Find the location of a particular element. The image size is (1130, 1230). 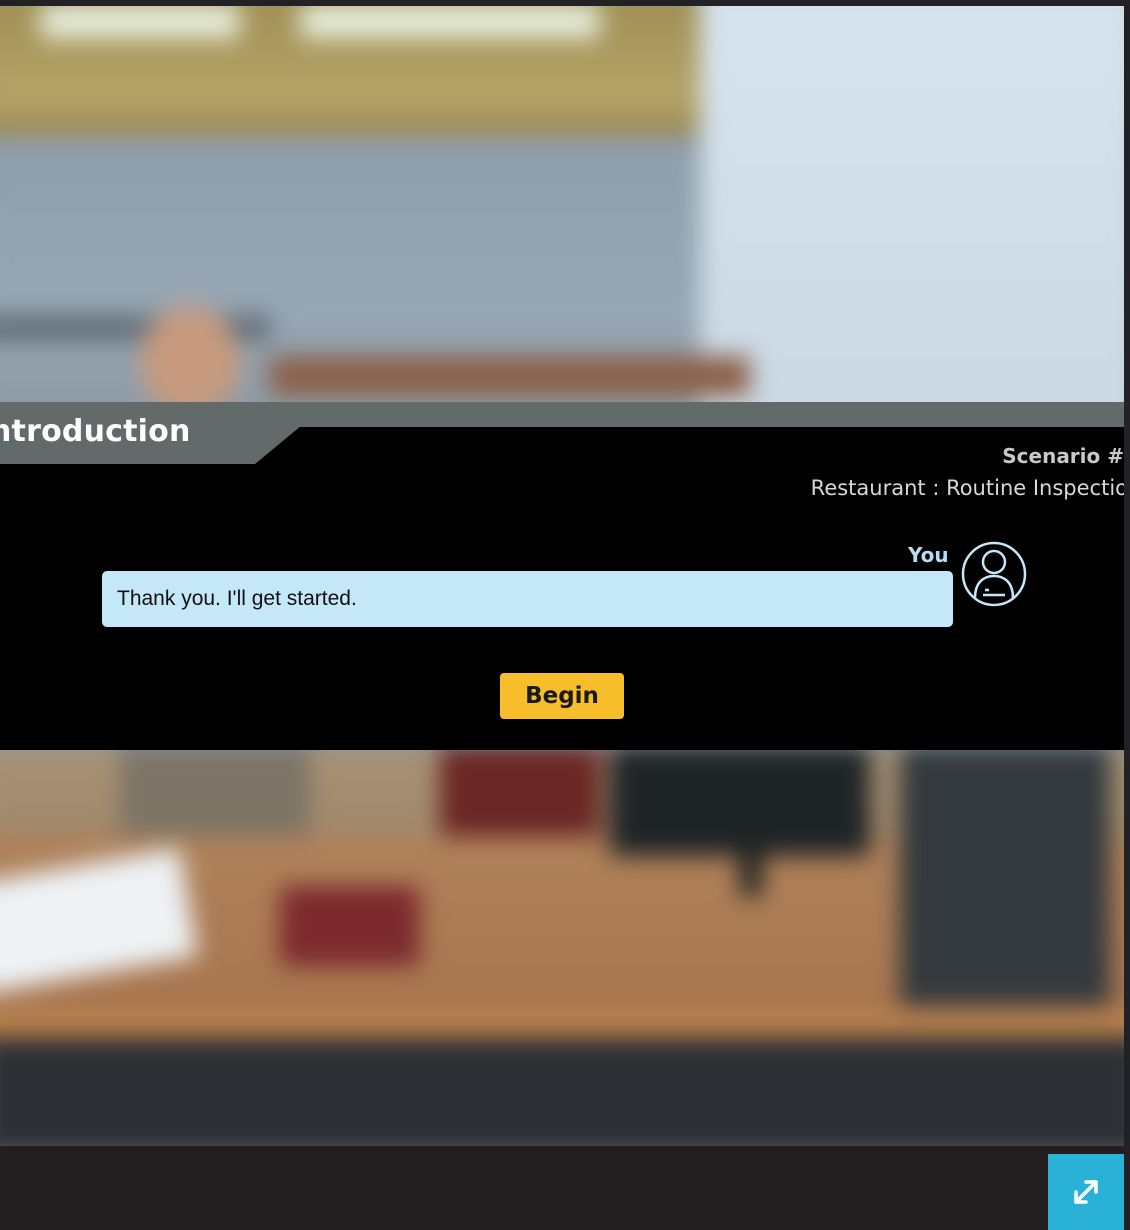

user-avatar-icon is located at coordinates (994, 574).